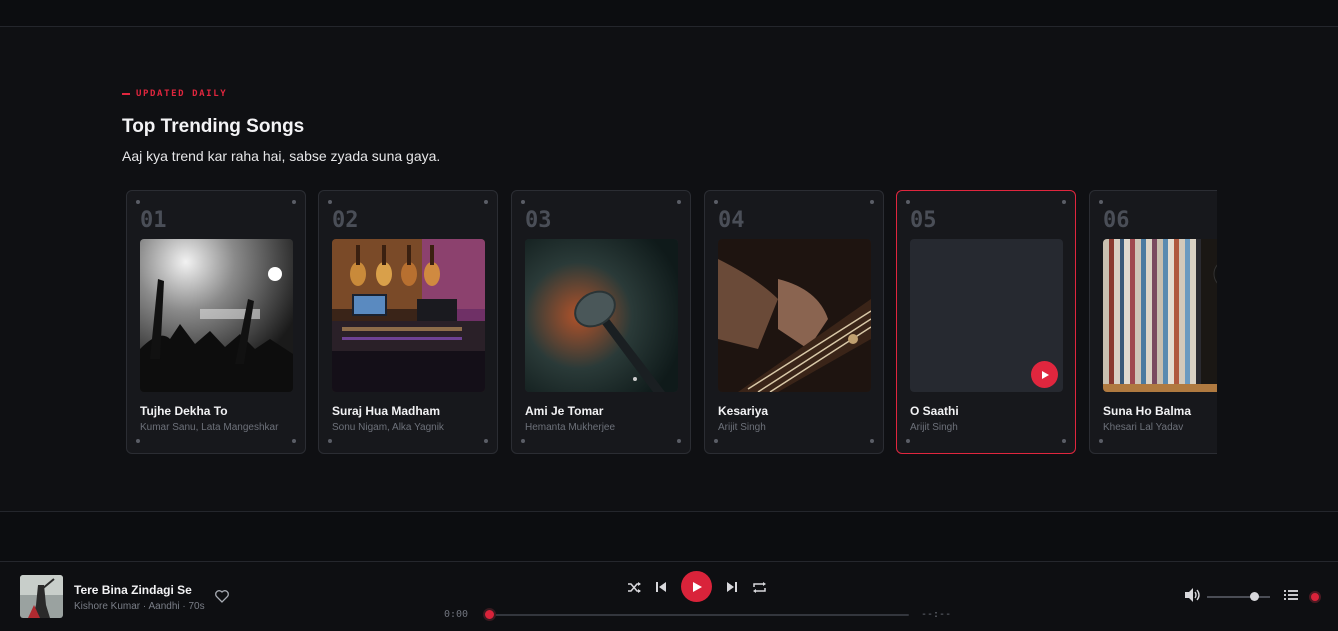 The image size is (1338, 631). What do you see at coordinates (139, 606) in the screenshot?
I see `now-playing-subtitle: Kishore Kumar · Aandhi · 70s` at bounding box center [139, 606].